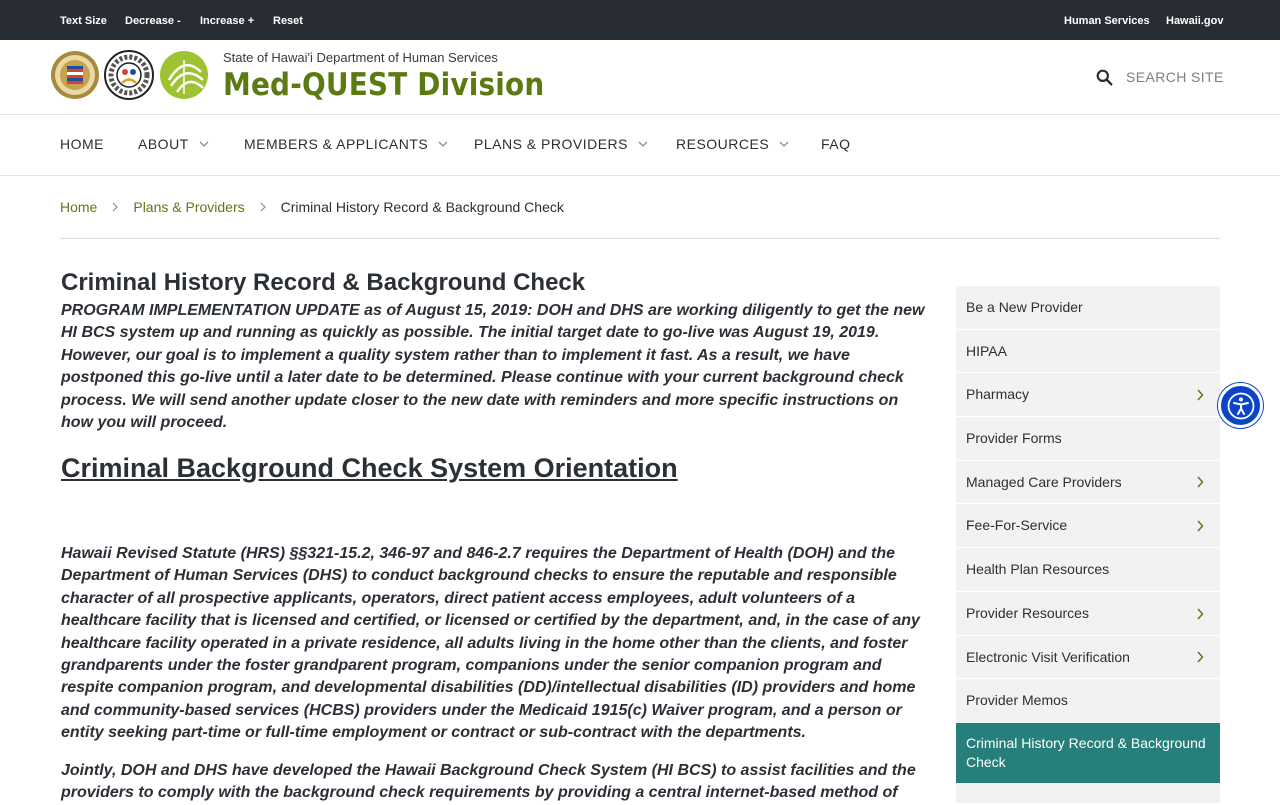 This screenshot has height=805, width=1280. What do you see at coordinates (153, 21) in the screenshot?
I see `decrease-text-button: Decrease -` at bounding box center [153, 21].